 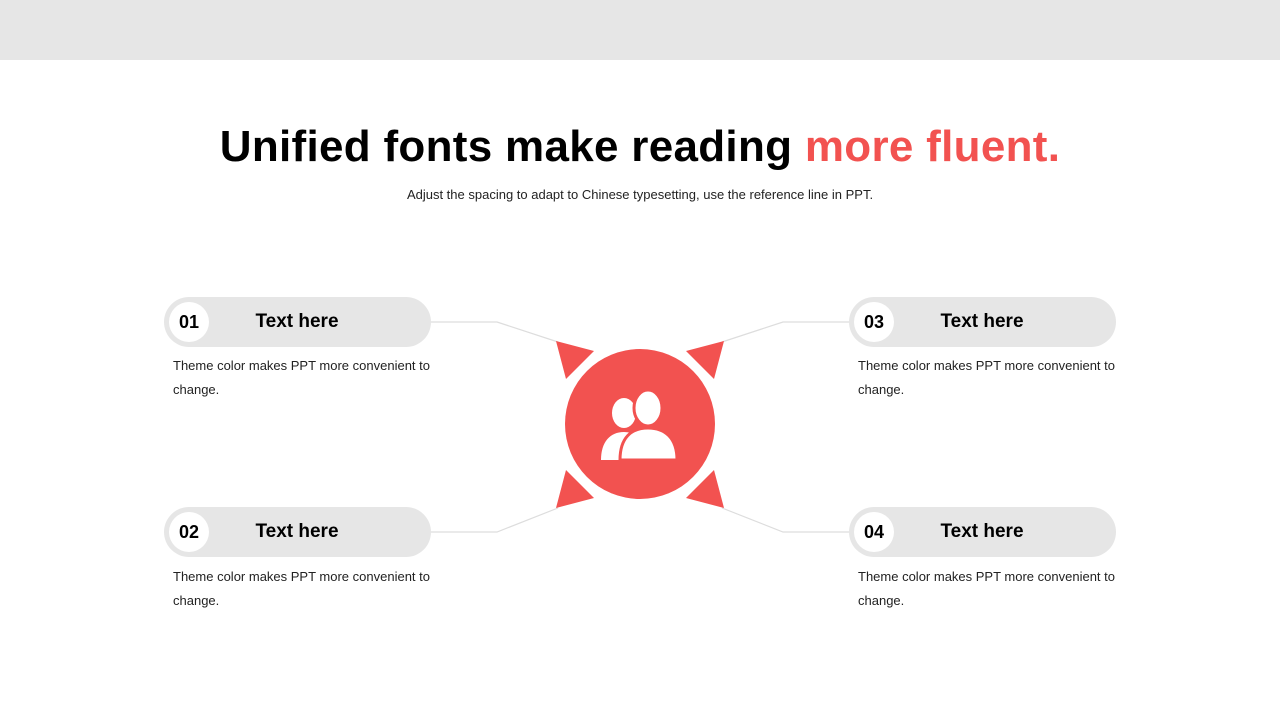 I want to click on item-03-number: 03, so click(x=874, y=322).